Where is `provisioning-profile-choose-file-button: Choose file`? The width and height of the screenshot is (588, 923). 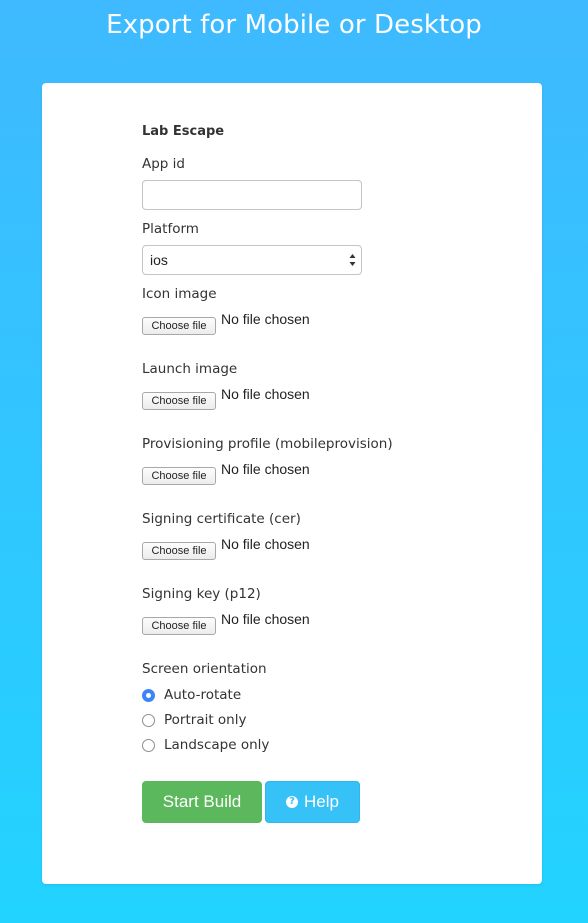
provisioning-profile-choose-file-button: Choose file is located at coordinates (179, 476).